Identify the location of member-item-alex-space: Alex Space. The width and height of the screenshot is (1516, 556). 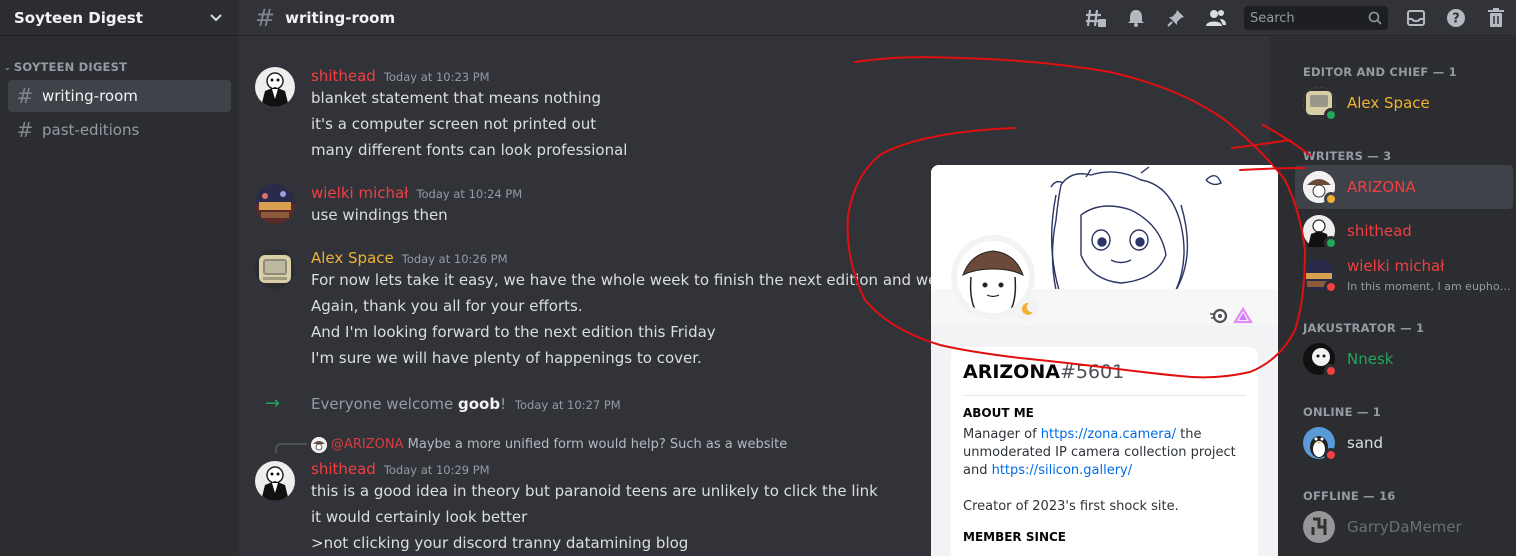
(1404, 103).